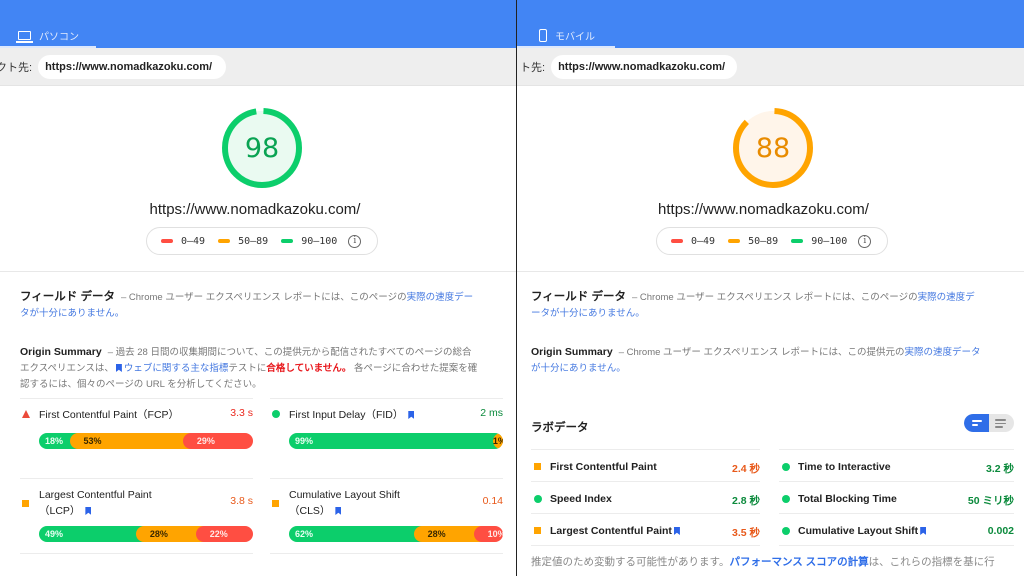 Image resolution: width=1024 pixels, height=576 pixels. Describe the element at coordinates (896, 497) in the screenshot. I see `lab-metric-tbt: Total Blocking Time 50 ミリ秒` at that location.